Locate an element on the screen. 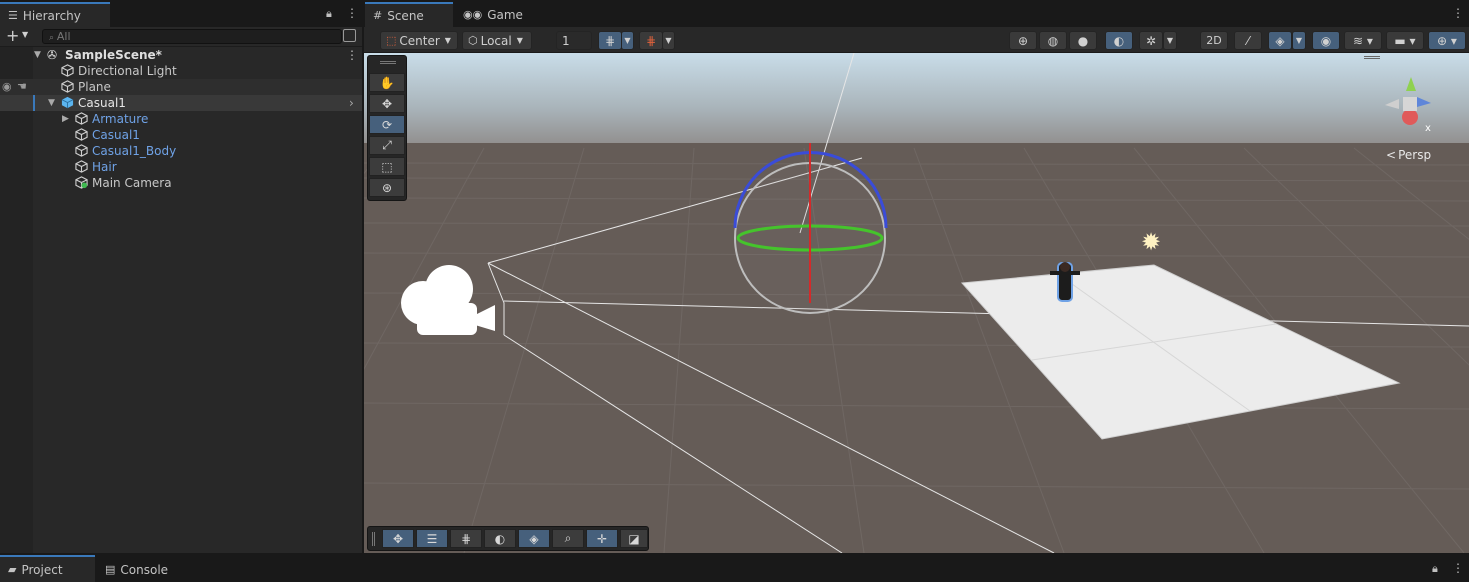  hierarchy-item-label: Casual1 is located at coordinates (116, 135).